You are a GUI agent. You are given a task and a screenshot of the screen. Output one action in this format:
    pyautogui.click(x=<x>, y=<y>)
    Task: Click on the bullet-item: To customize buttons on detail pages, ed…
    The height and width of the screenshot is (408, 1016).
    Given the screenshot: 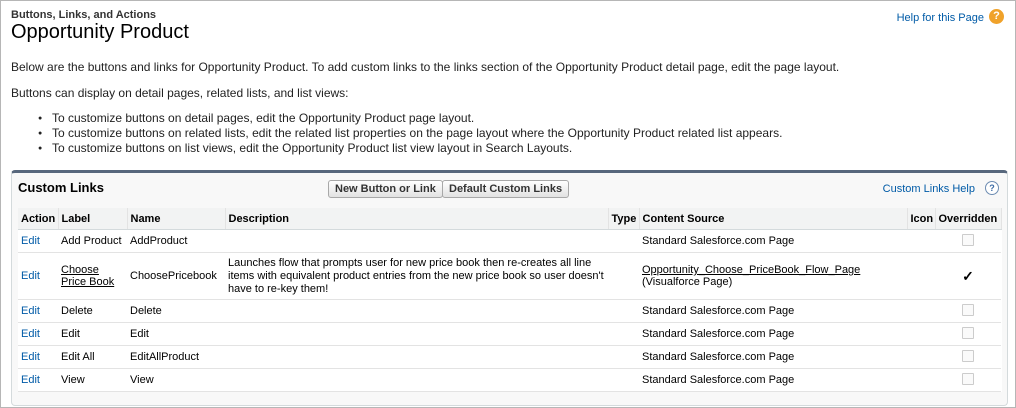 What is the action you would take?
    pyautogui.click(x=410, y=118)
    